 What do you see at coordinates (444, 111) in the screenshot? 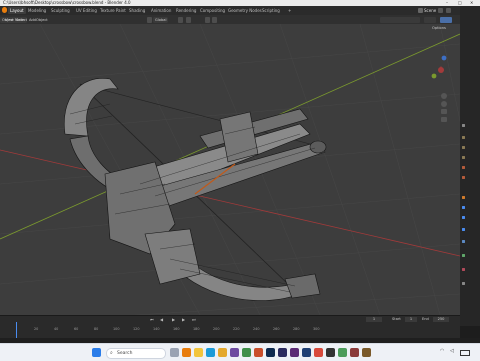
I see `camera-view-icon` at bounding box center [444, 111].